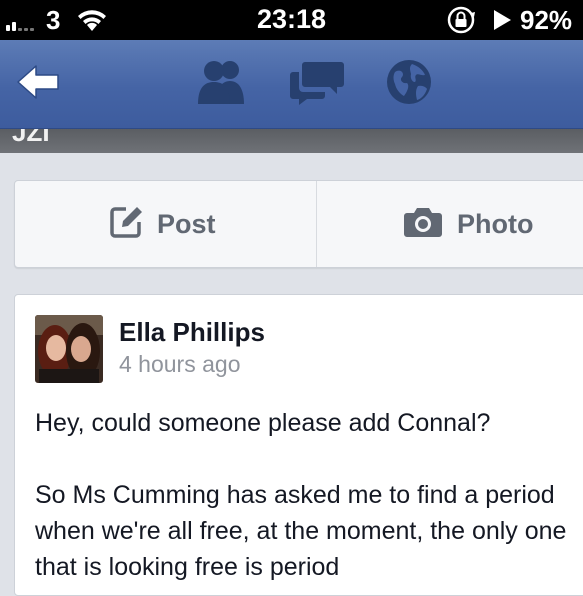 The height and width of the screenshot is (596, 583). I want to click on friend-requests-button, so click(222, 84).